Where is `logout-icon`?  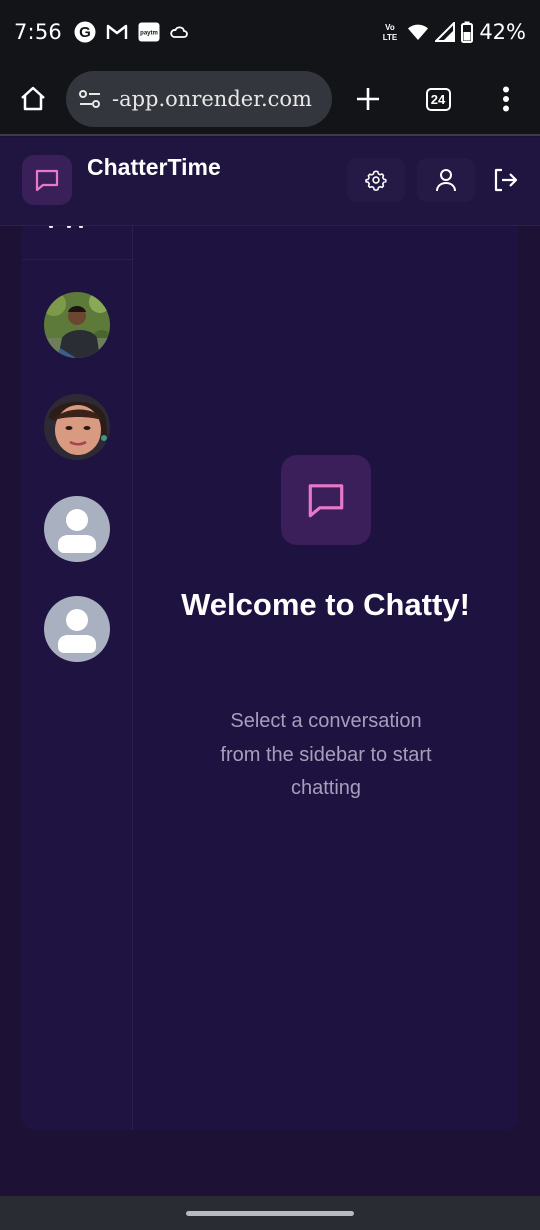
logout-icon is located at coordinates (506, 180).